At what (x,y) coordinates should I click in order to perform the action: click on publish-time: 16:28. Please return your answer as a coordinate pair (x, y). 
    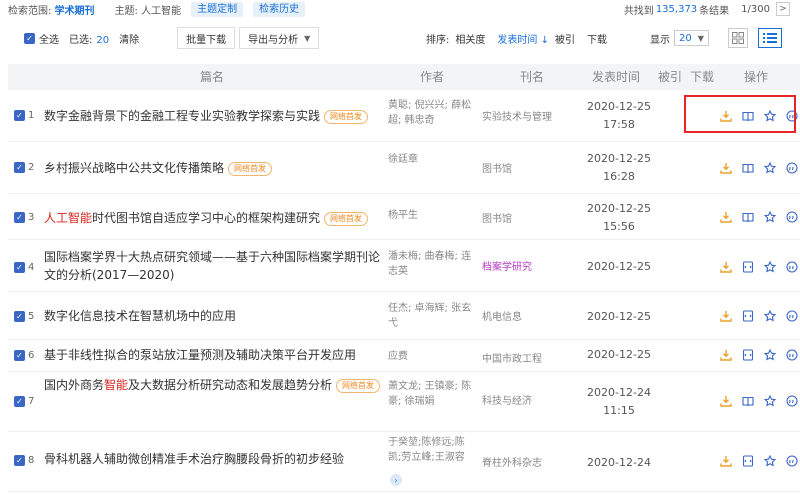
    Looking at the image, I should click on (619, 176).